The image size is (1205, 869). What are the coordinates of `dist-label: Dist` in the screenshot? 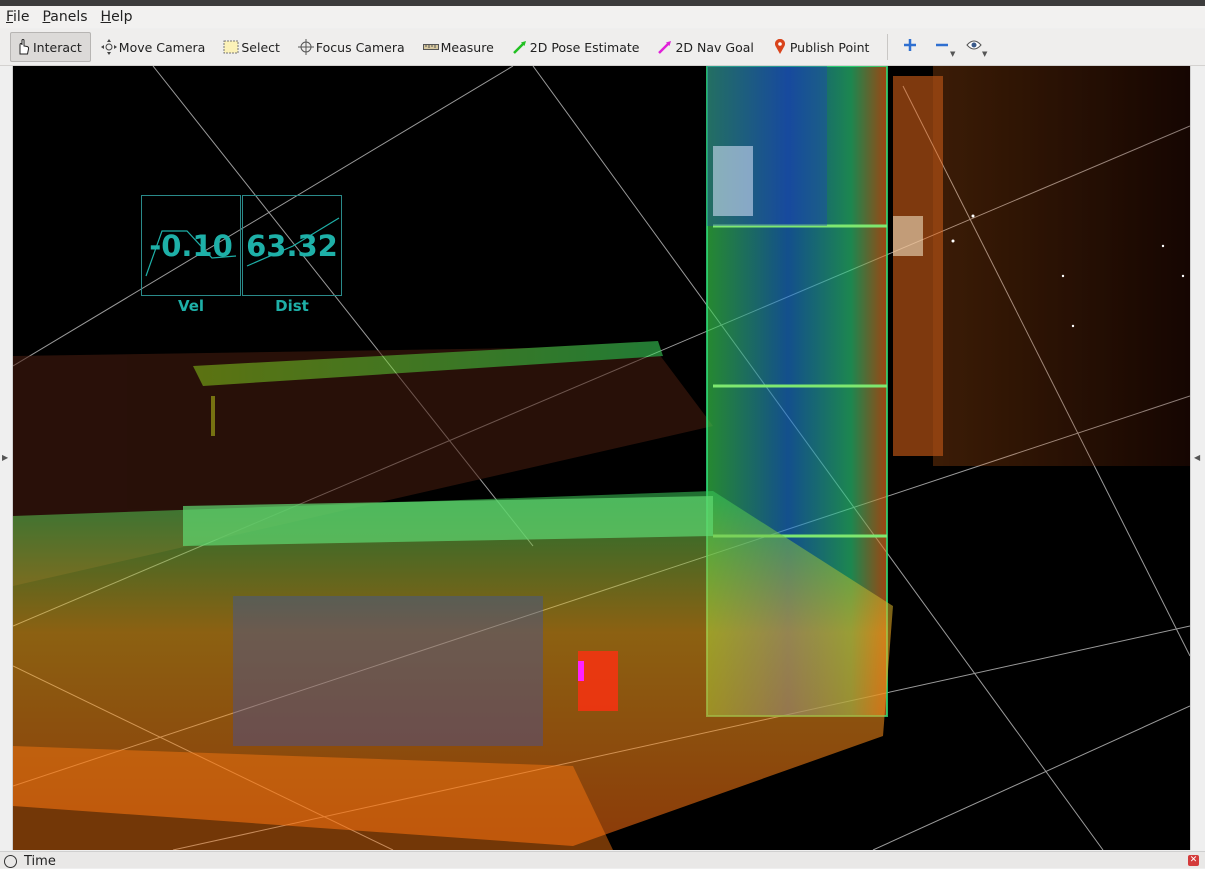 It's located at (292, 306).